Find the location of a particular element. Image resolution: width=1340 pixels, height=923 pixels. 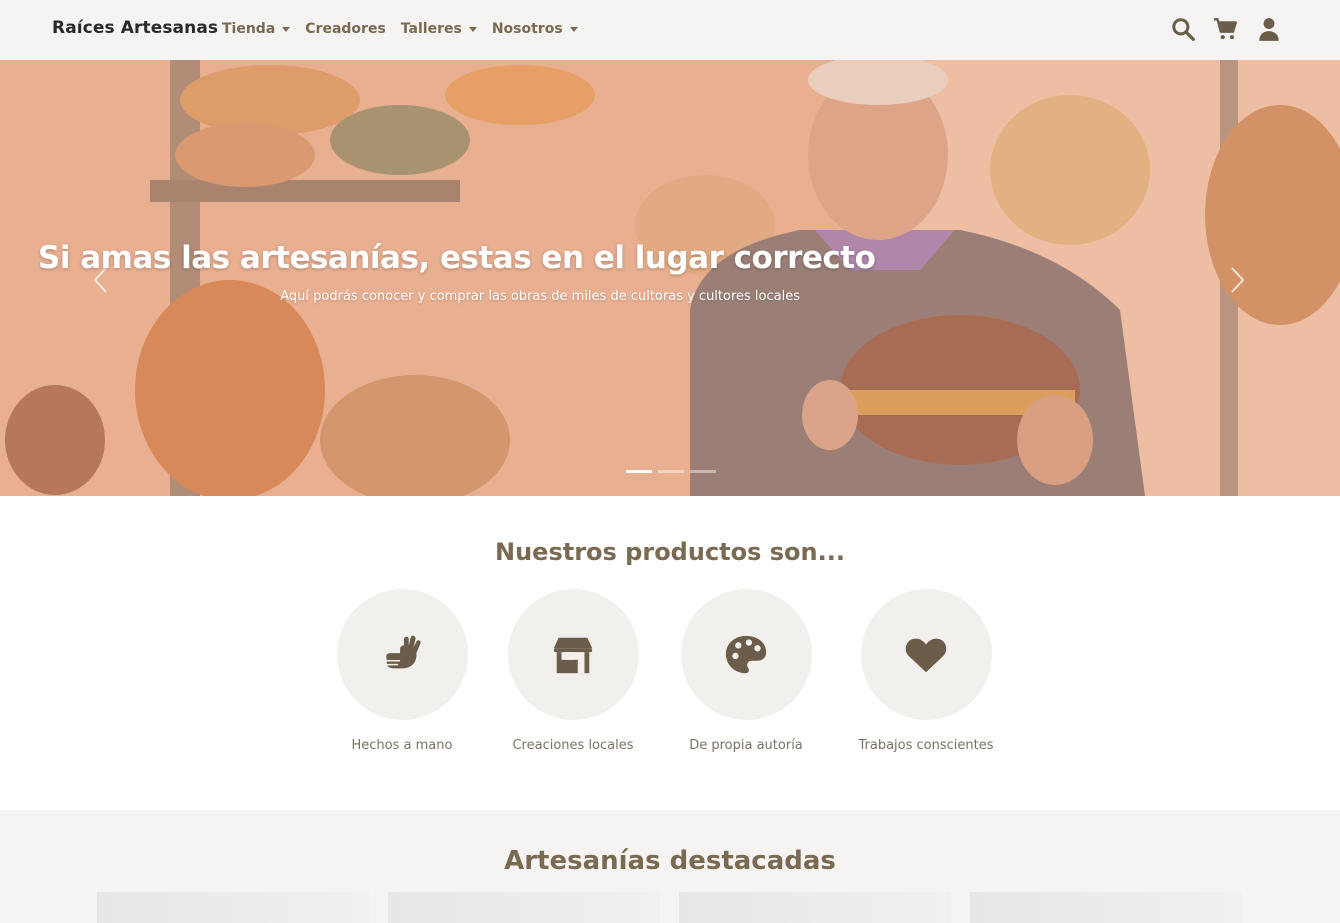

nav-item-tienda: Tienda is located at coordinates (256, 29).